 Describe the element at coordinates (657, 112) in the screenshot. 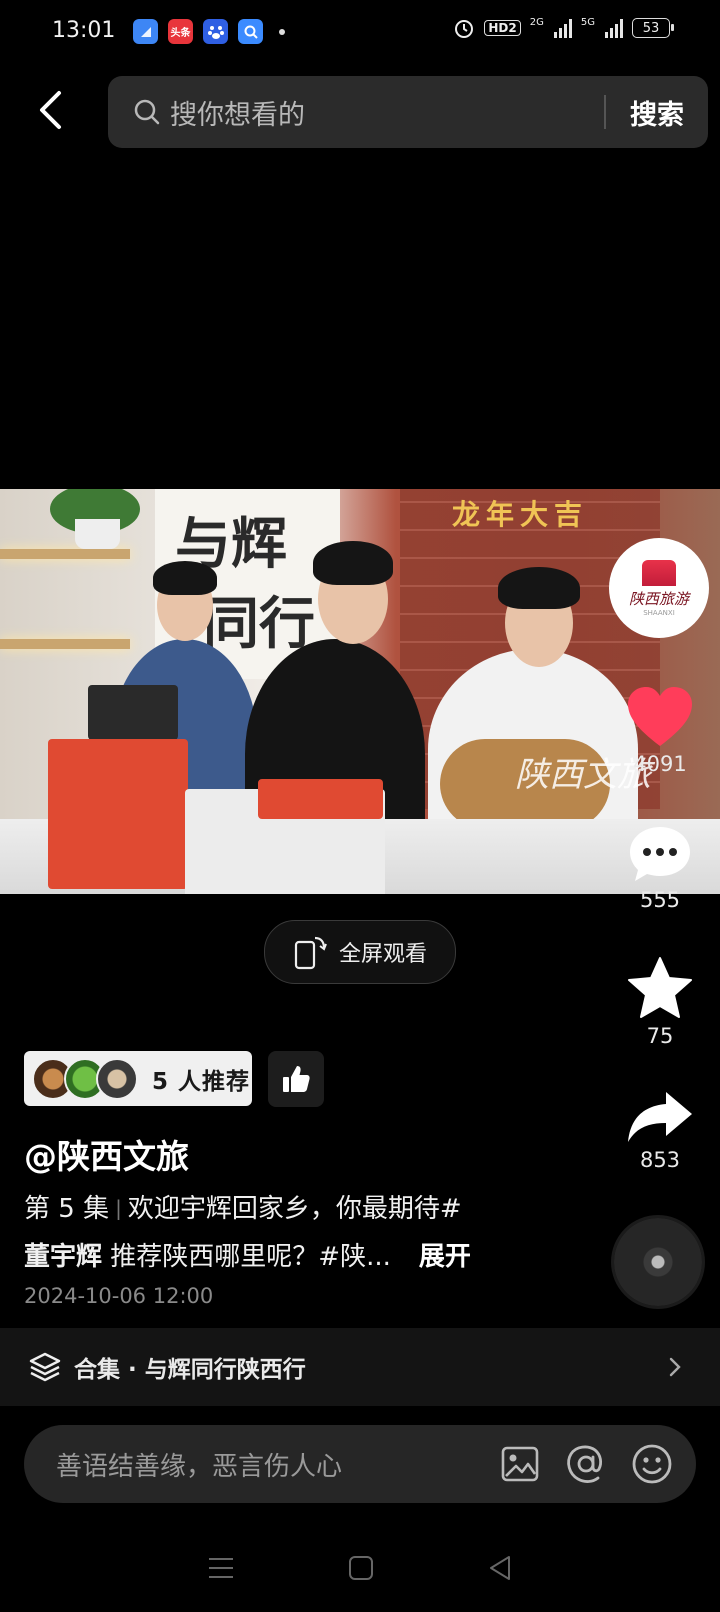

I see `search-button: 搜索` at that location.